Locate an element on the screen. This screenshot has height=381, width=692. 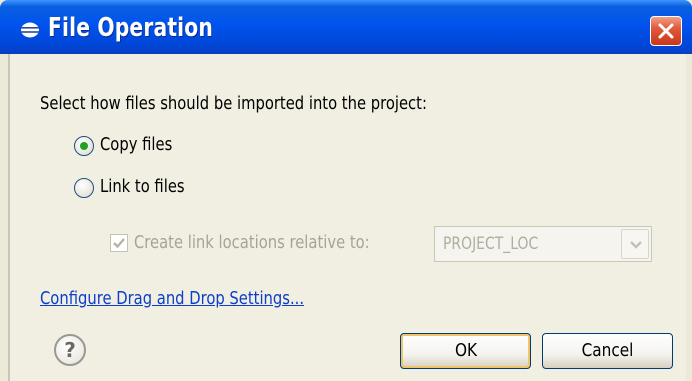
copy-files-label: Copy files is located at coordinates (136, 144).